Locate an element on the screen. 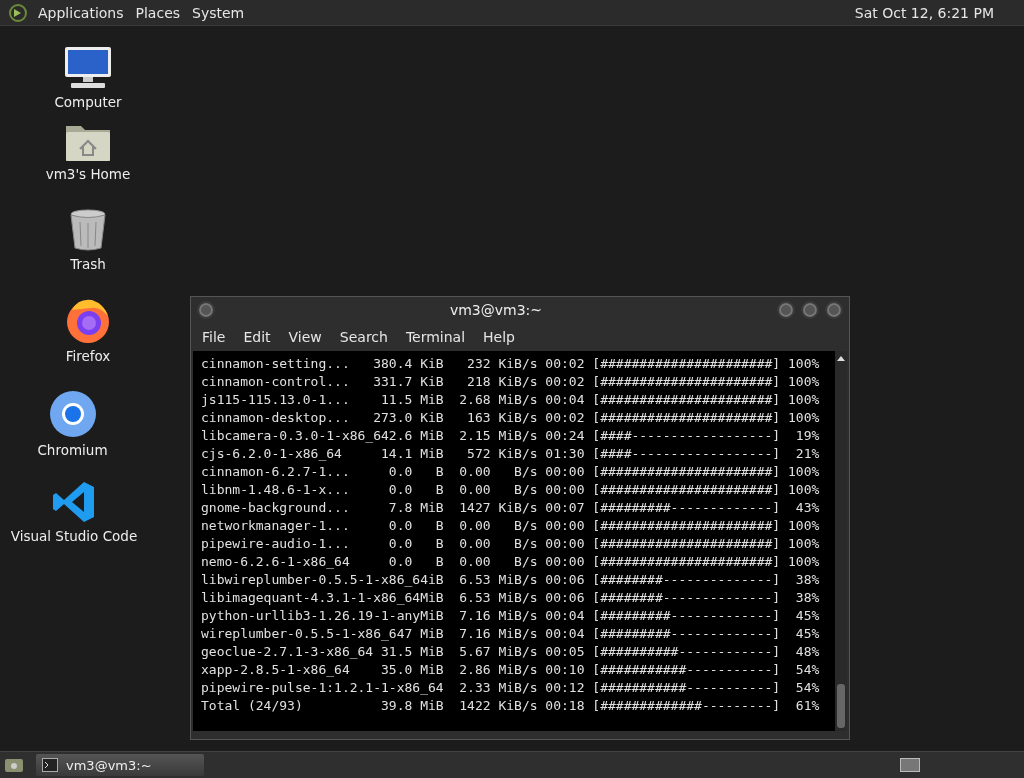 This screenshot has width=1024, height=778. scrollbar is located at coordinates (841, 541).